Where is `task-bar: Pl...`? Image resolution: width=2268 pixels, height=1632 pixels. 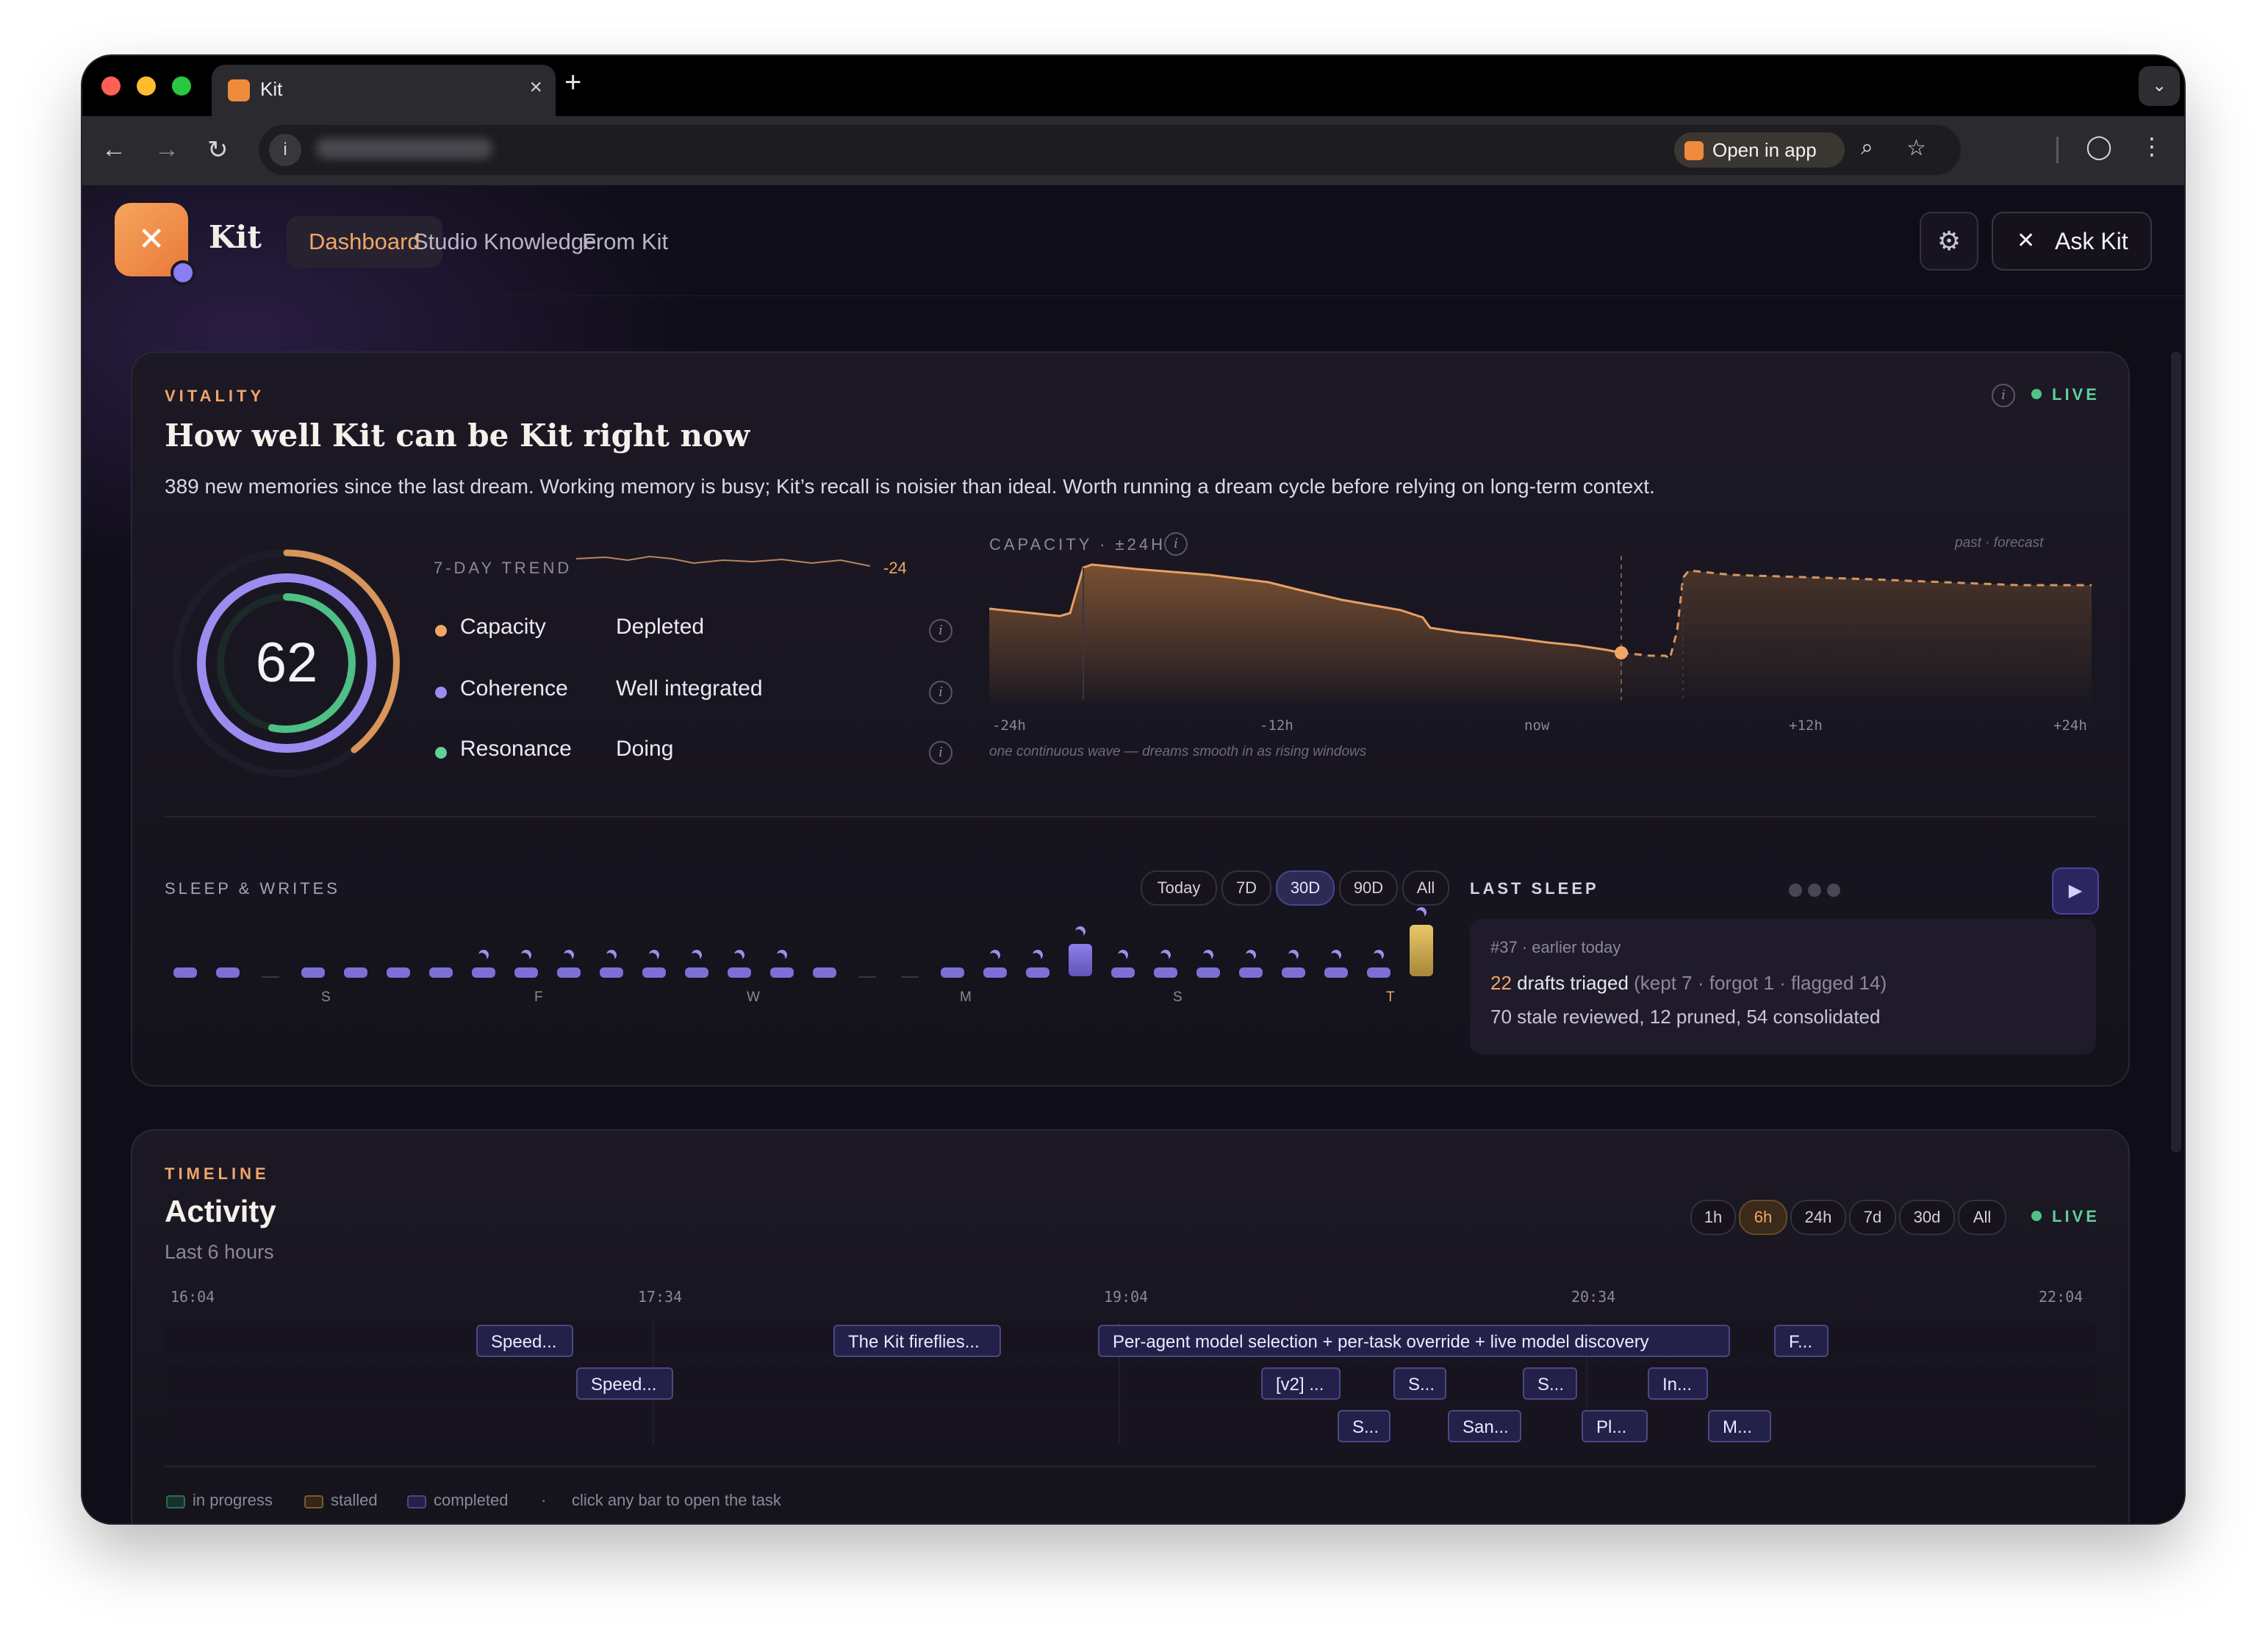
task-bar: Pl... is located at coordinates (1615, 1426).